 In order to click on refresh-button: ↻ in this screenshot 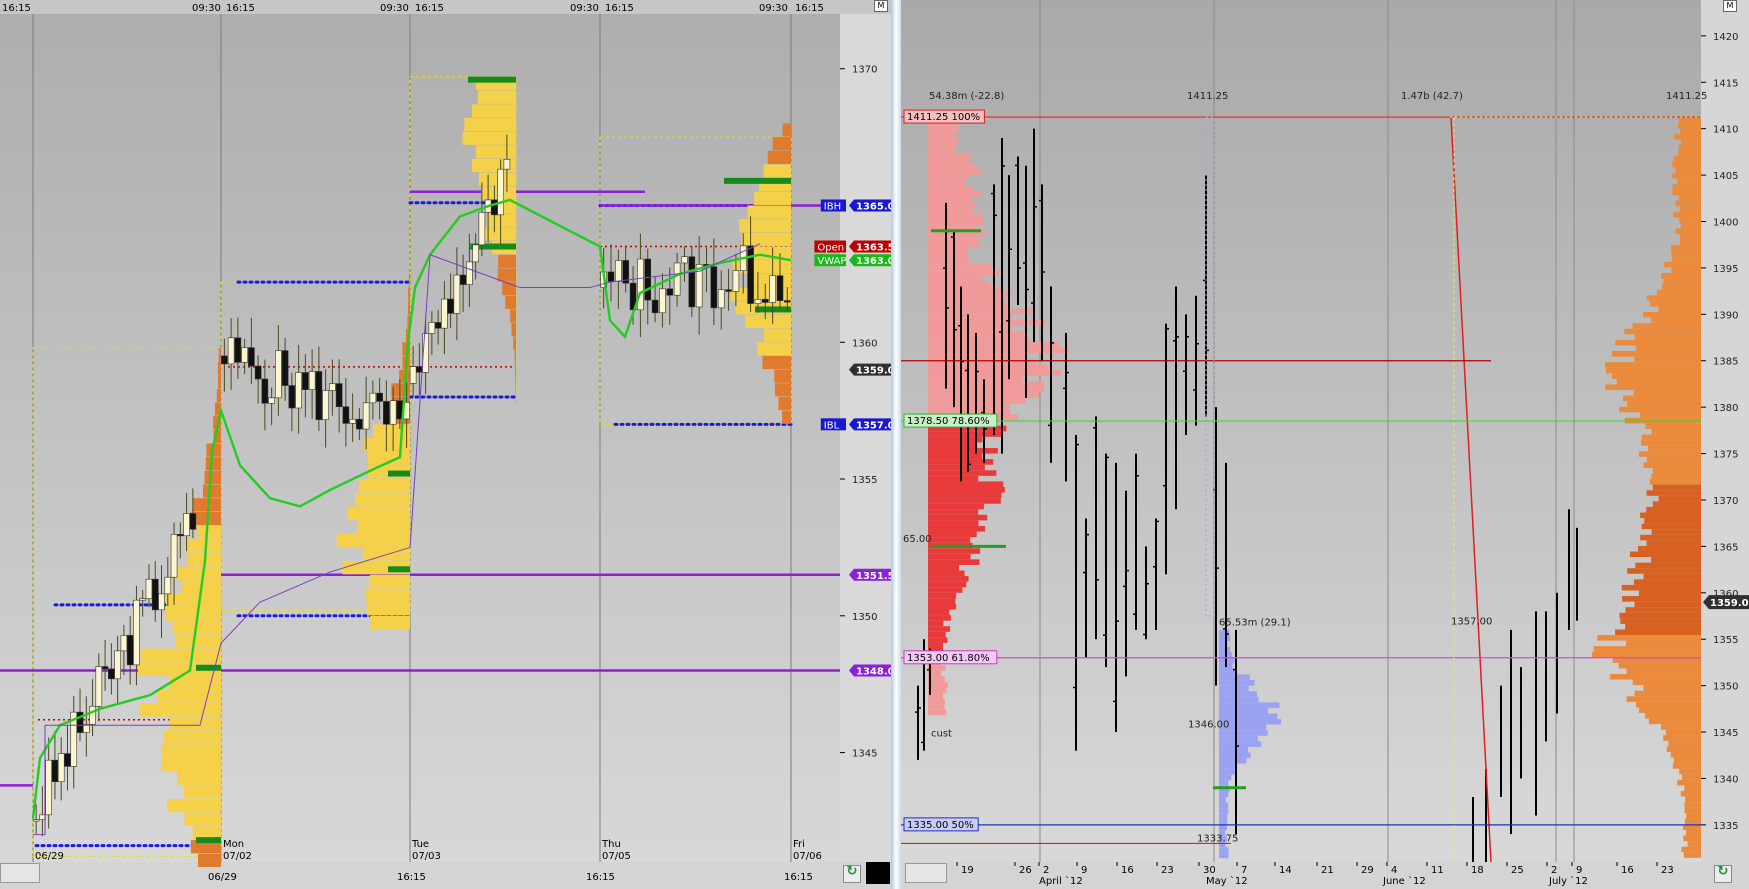, I will do `click(852, 873)`.